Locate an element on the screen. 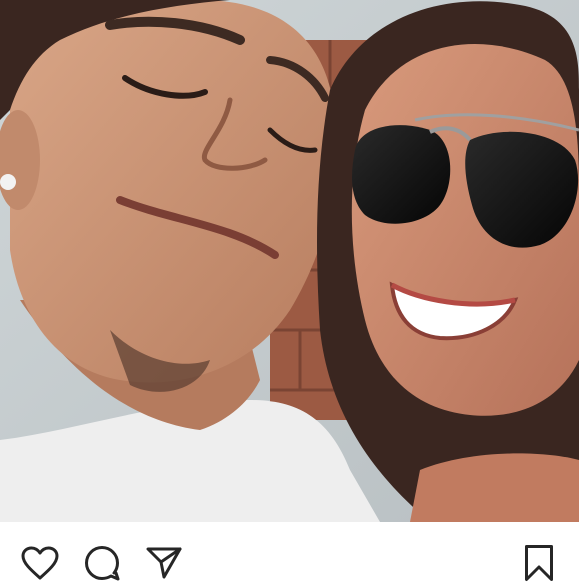 The image size is (579, 583). save-button is located at coordinates (539, 563).